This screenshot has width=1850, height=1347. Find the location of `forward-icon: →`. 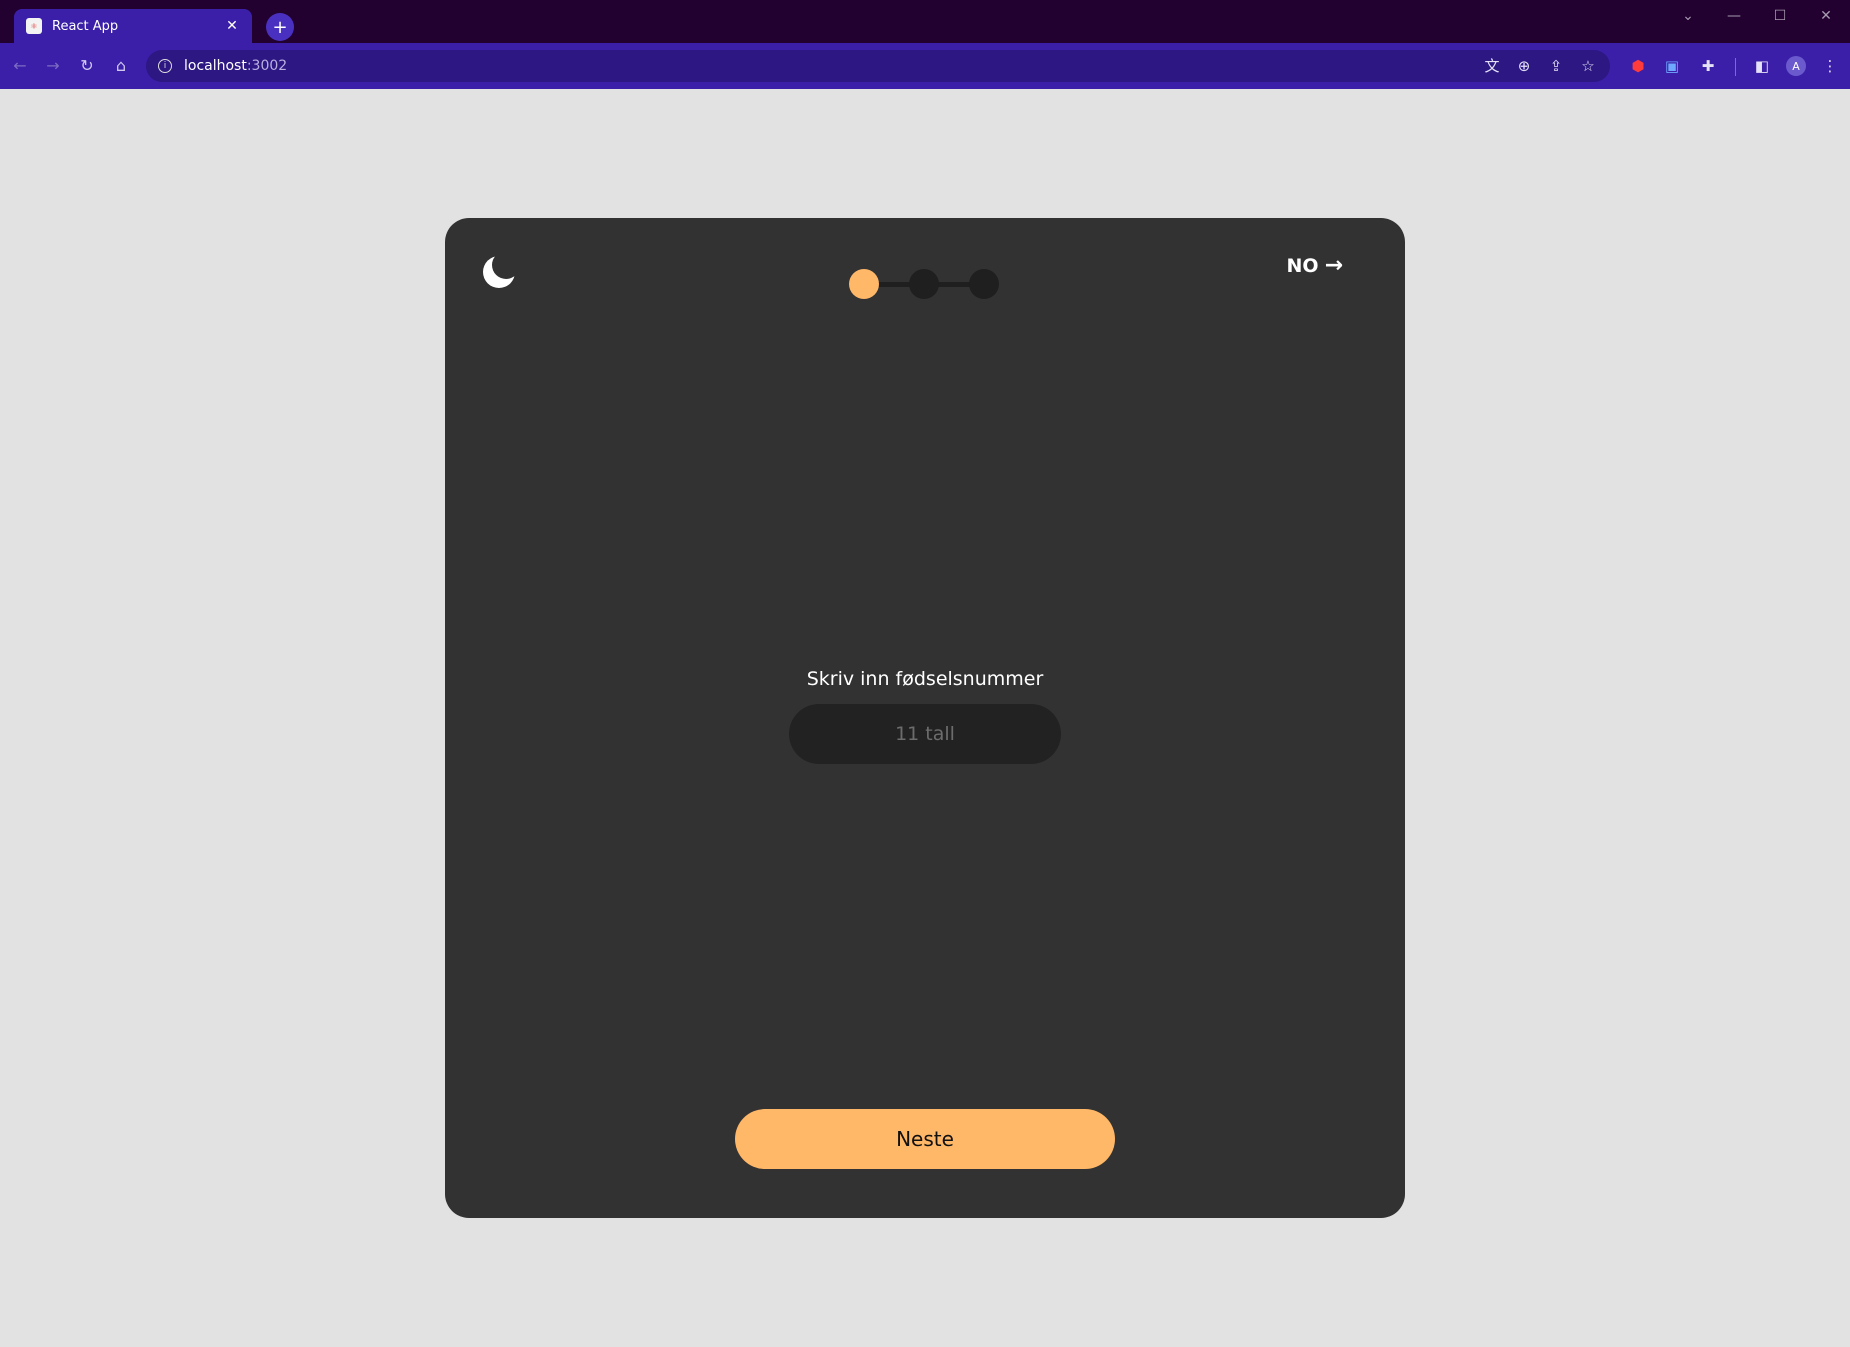

forward-icon: → is located at coordinates (53, 66).